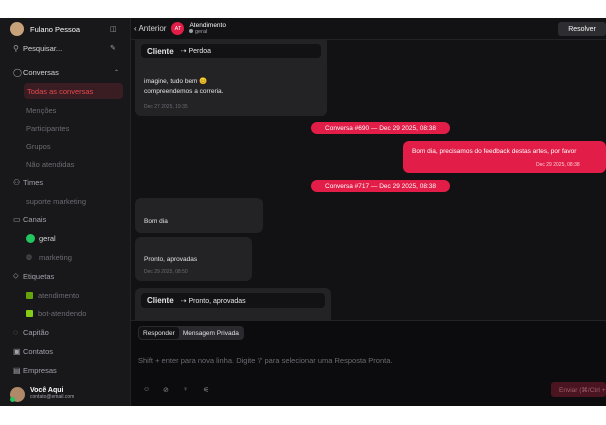 This screenshot has height=425, width=606. What do you see at coordinates (65, 72) in the screenshot?
I see `sidebar-item-conversas: ◯ Conversas ⌃` at bounding box center [65, 72].